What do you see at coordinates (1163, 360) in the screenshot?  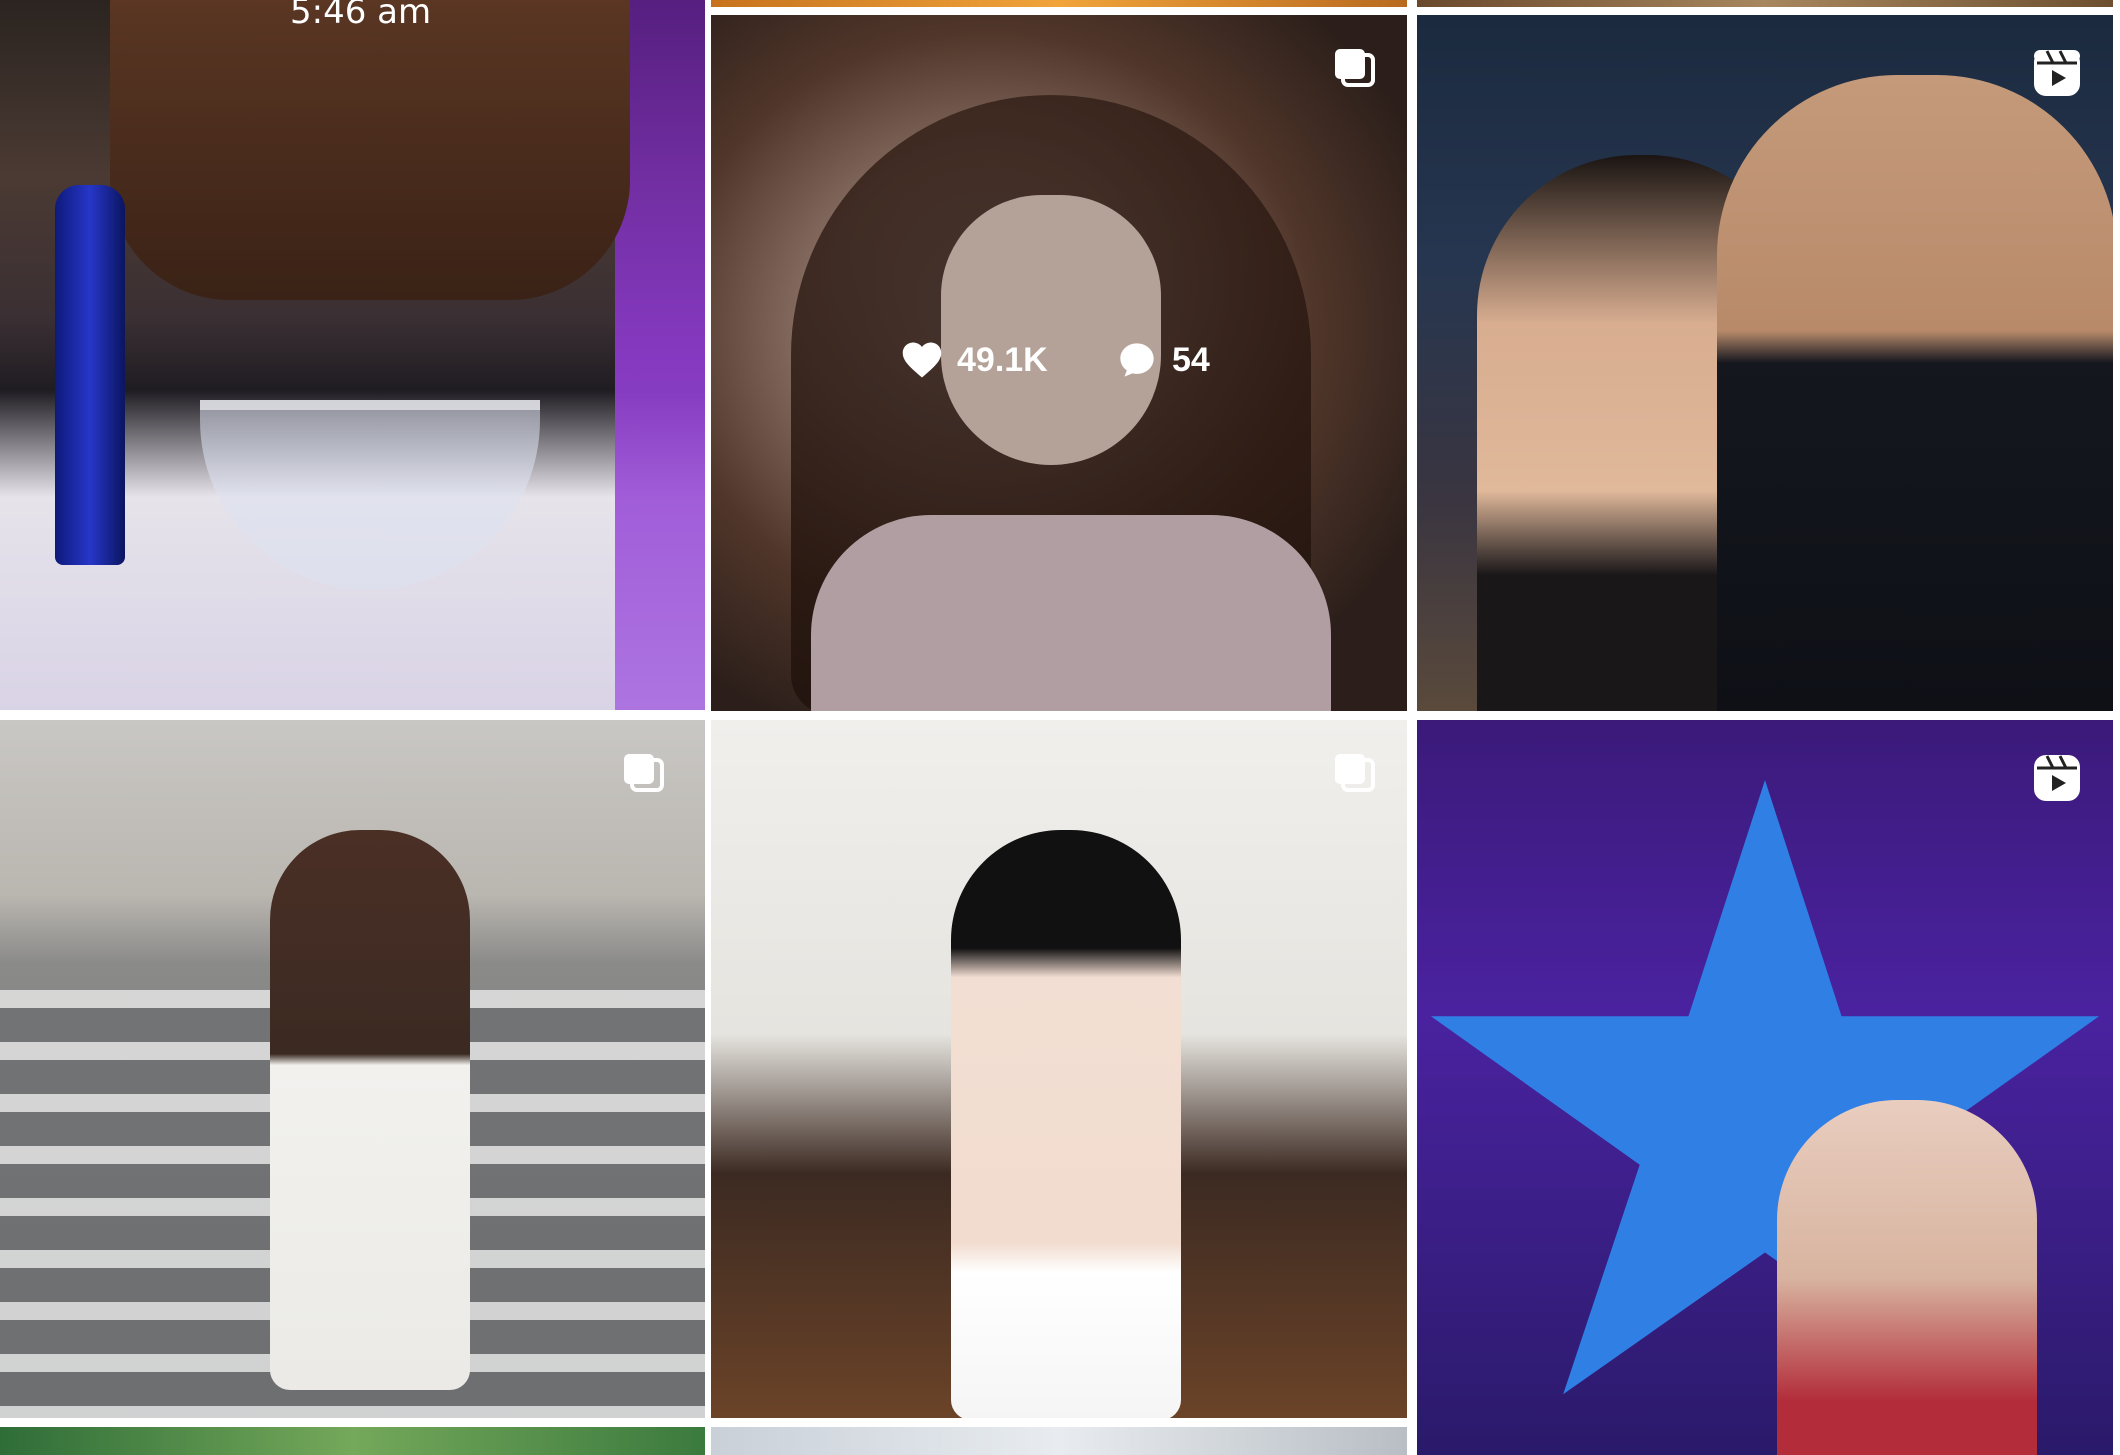 I see `comments-count: 54` at bounding box center [1163, 360].